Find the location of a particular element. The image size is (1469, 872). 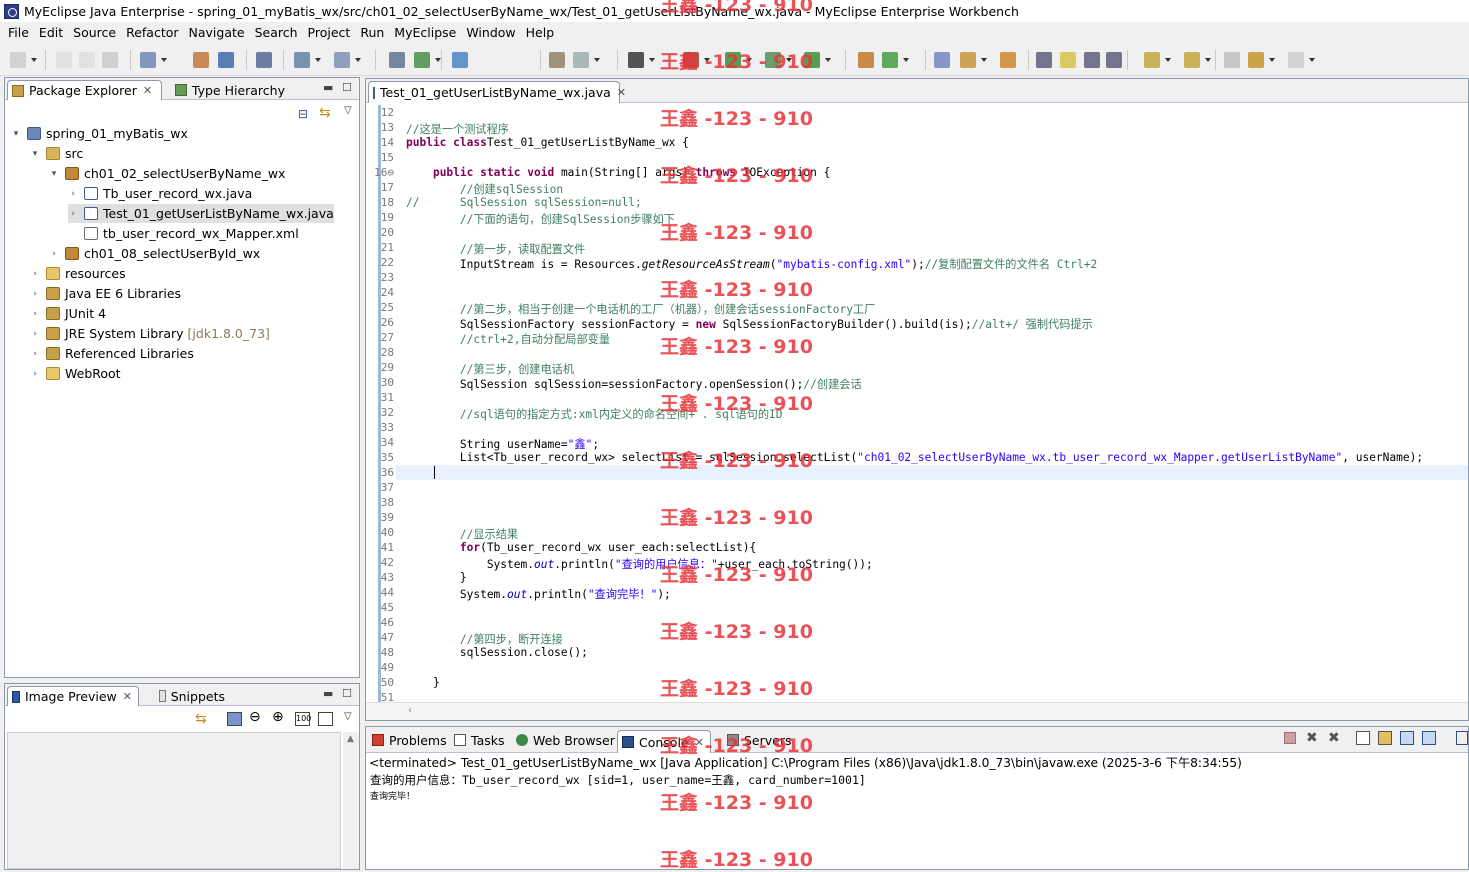

tree-item: › resources is located at coordinates (77, 273).